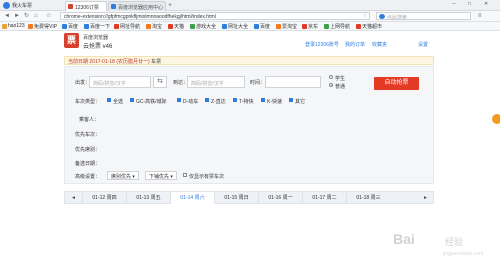  What do you see at coordinates (48, 16) in the screenshot?
I see `star-icon: ☆` at bounding box center [48, 16].